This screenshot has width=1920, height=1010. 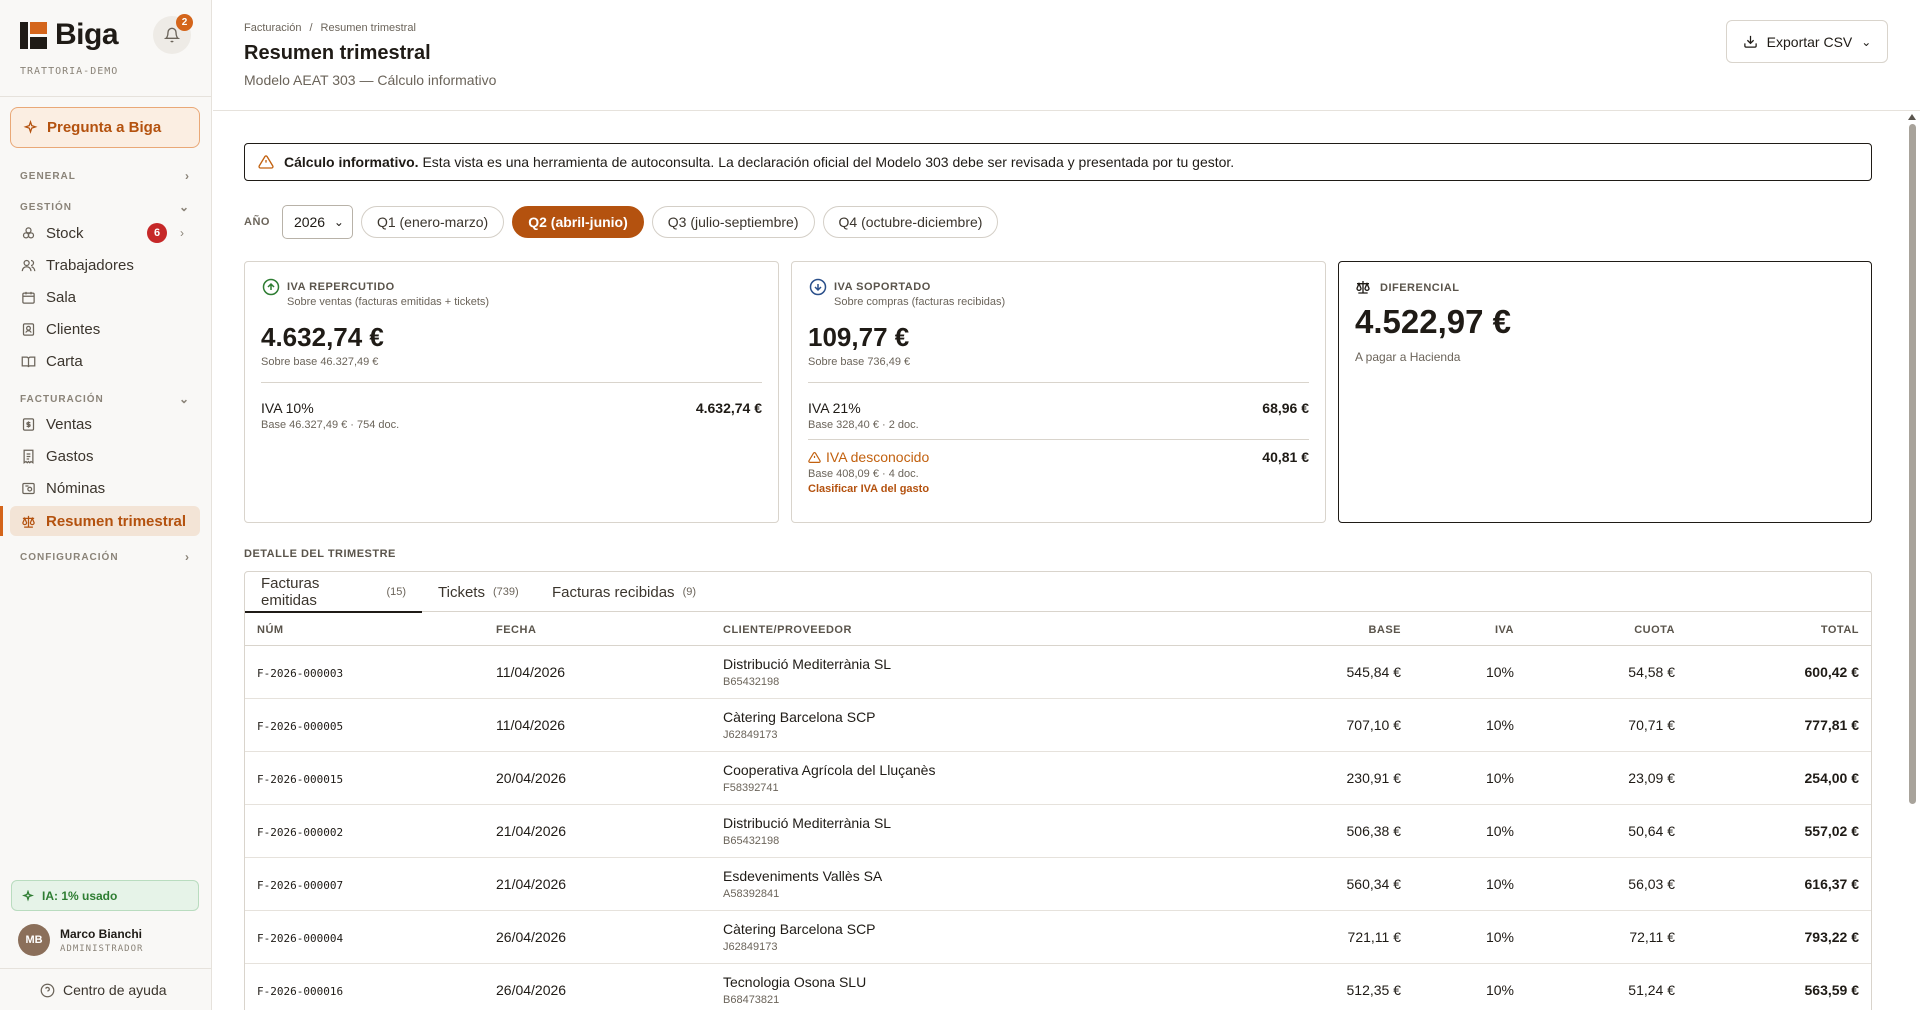 I want to click on sidebar-item-resumen-trimestral: Resumen trimestral, so click(x=105, y=521).